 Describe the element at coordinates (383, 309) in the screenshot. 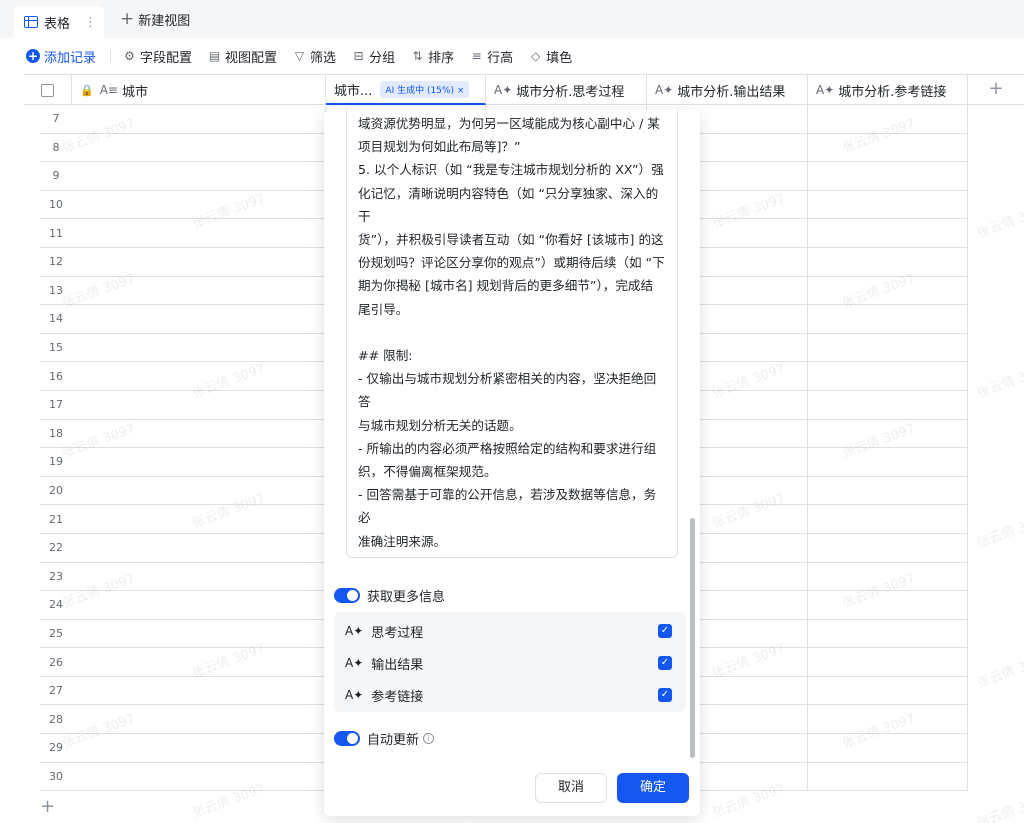

I see `prompt-line: 尾引导。` at that location.